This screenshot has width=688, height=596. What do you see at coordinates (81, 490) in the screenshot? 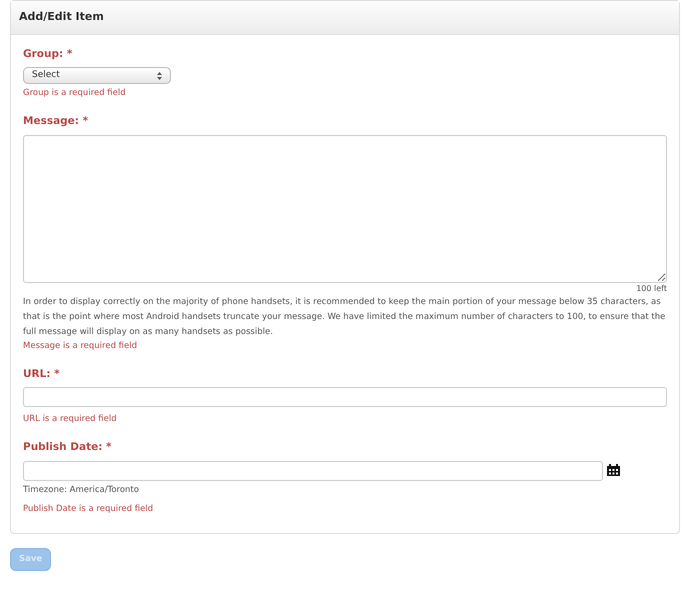
I see `timezone-note: Timezone: America/Toronto` at bounding box center [81, 490].